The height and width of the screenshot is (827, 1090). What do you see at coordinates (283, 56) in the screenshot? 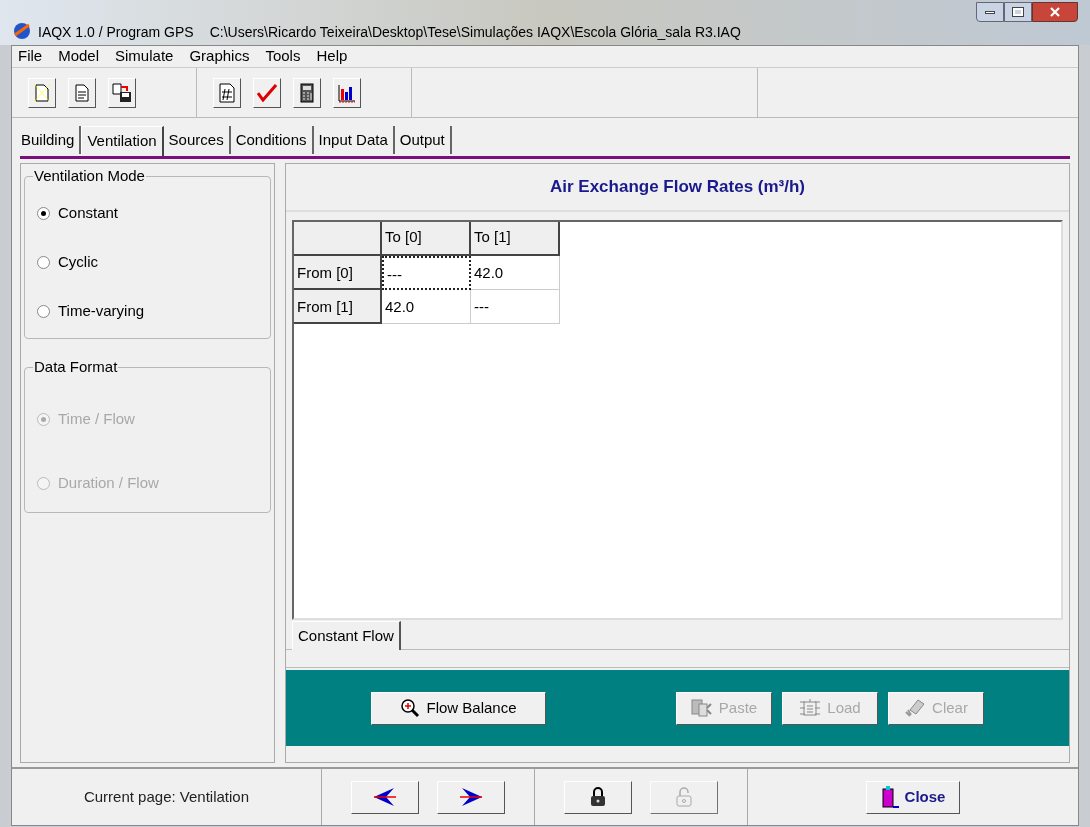
I see `menu-item: Tools` at bounding box center [283, 56].